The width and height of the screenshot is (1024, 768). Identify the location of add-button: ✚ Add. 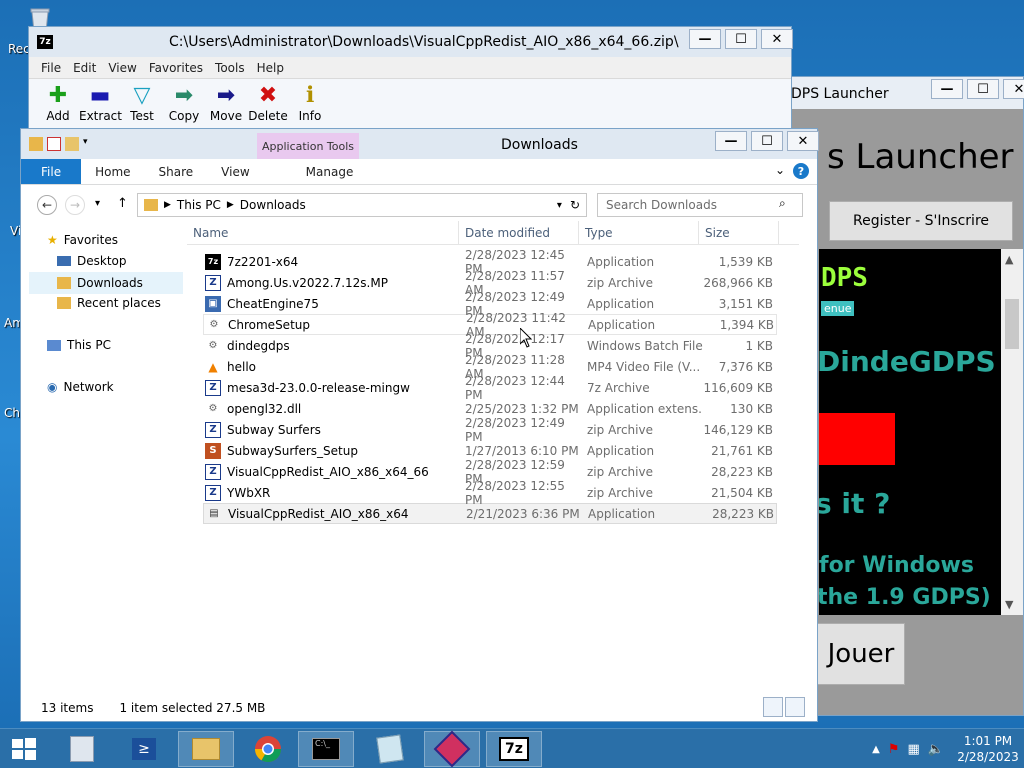
(58, 103).